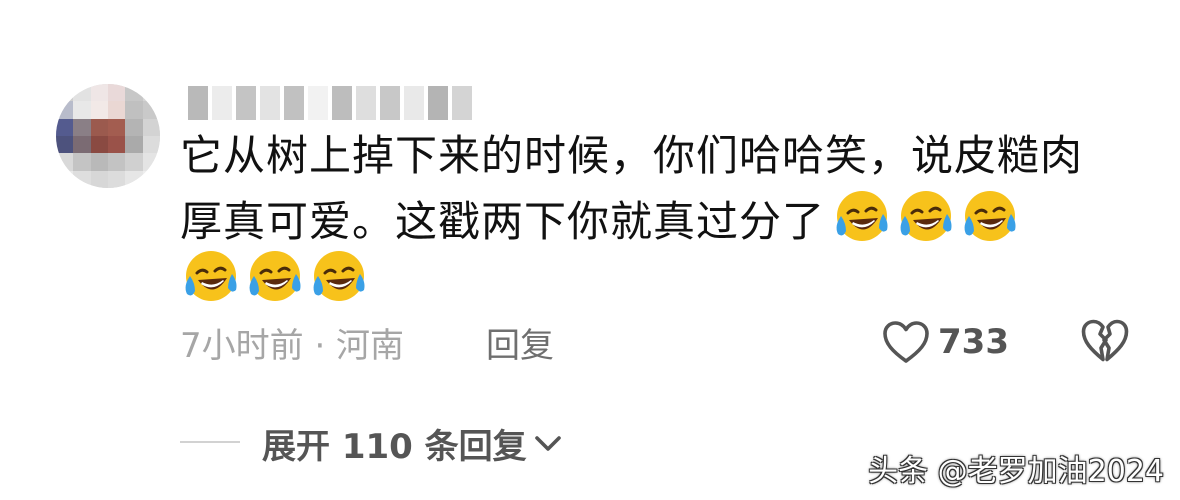 The image size is (1180, 500). What do you see at coordinates (210, 442) in the screenshot?
I see `expand-divider` at bounding box center [210, 442].